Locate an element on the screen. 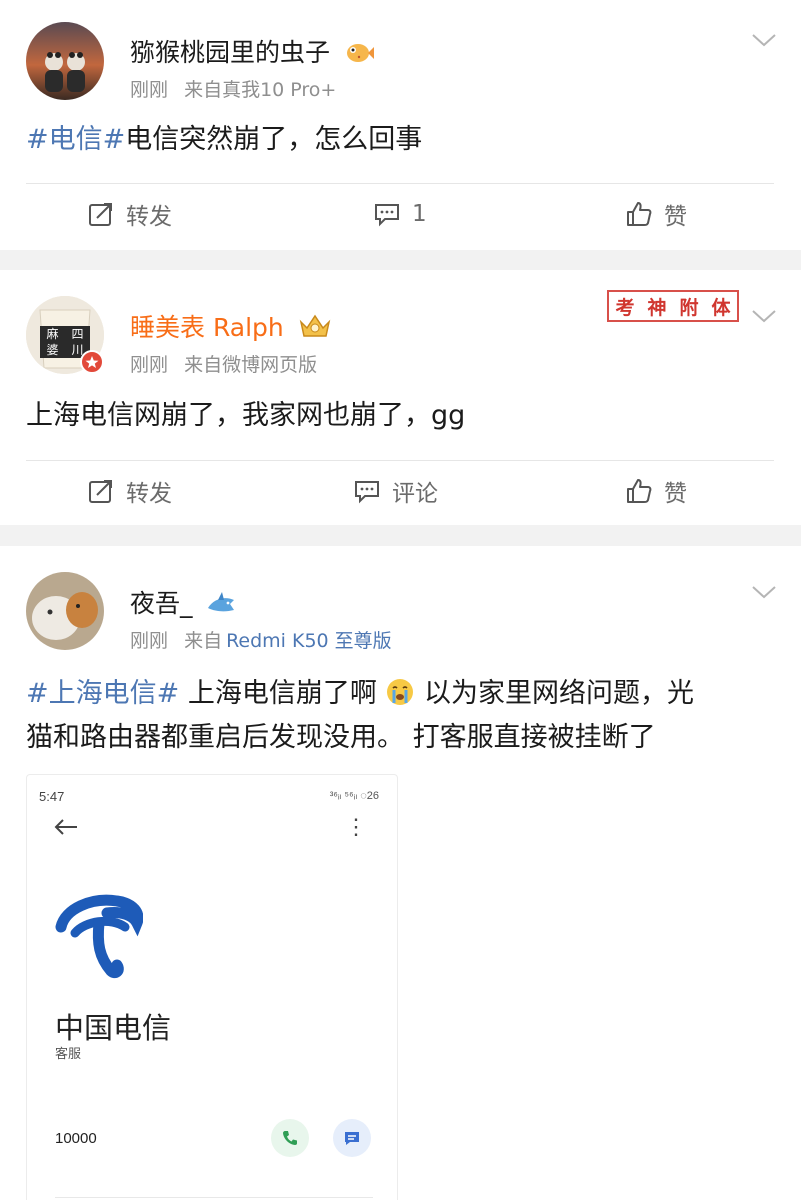 This screenshot has width=801, height=1200. topic-link: #电信# is located at coordinates (75, 139).